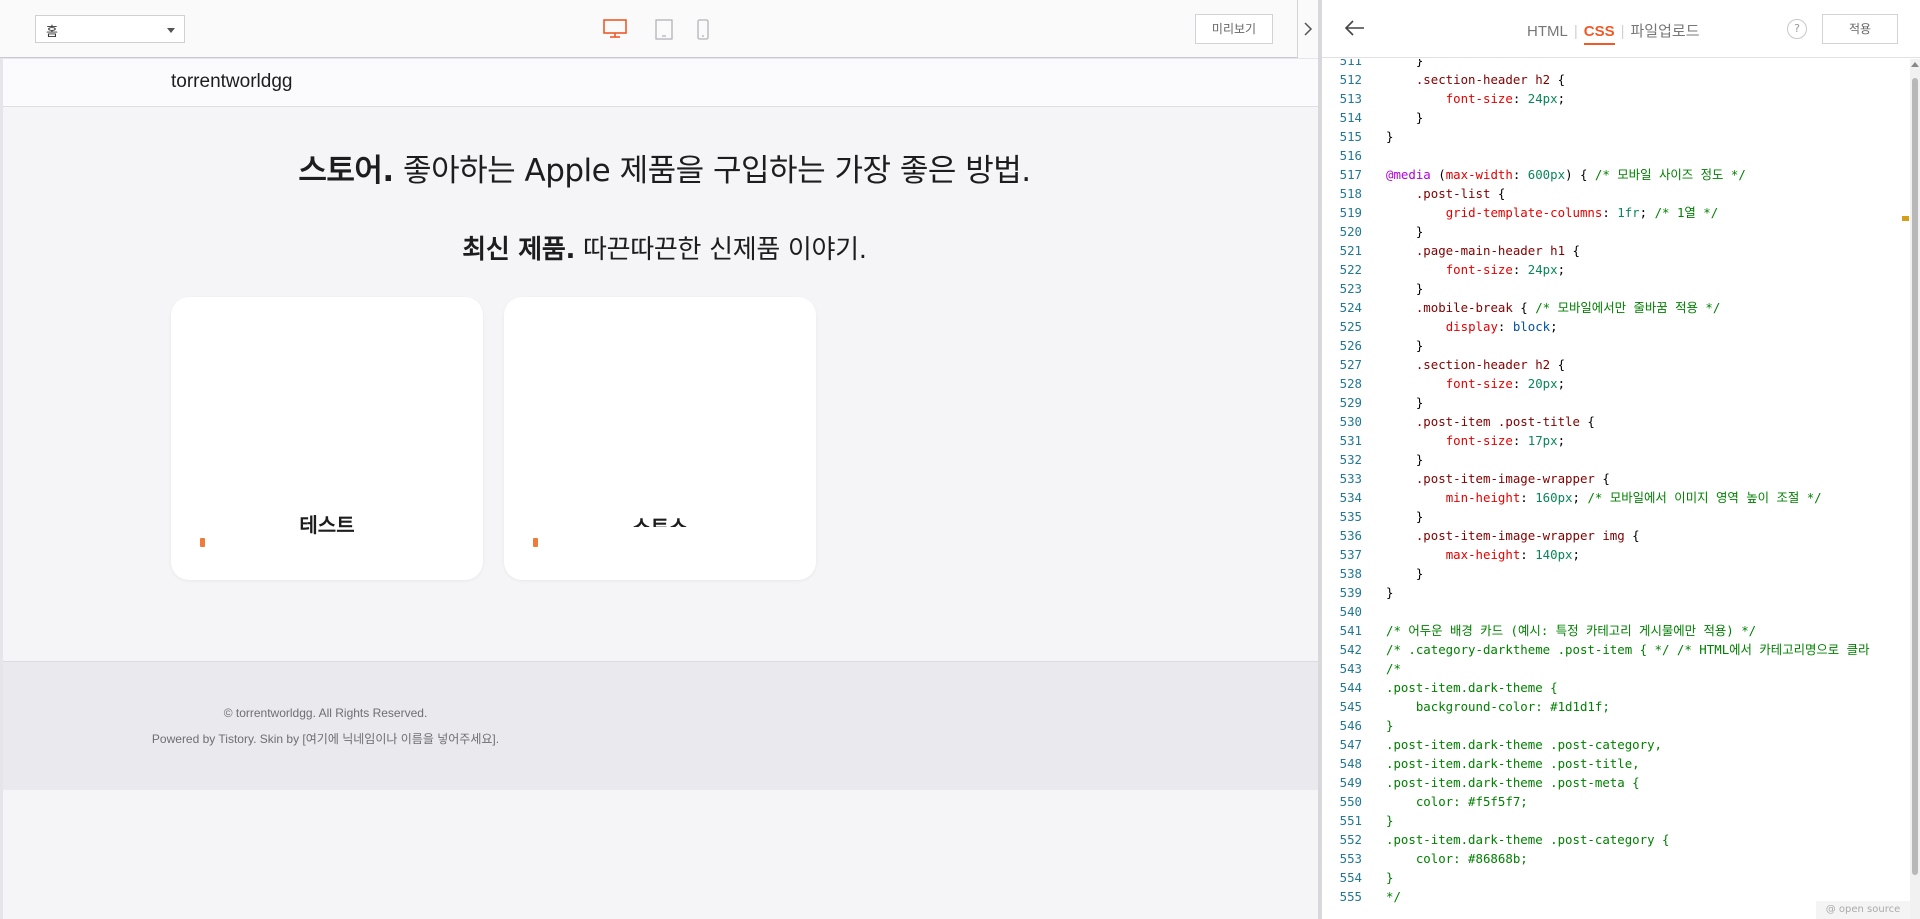  I want to click on code-line: 551}, so click(1616, 820).